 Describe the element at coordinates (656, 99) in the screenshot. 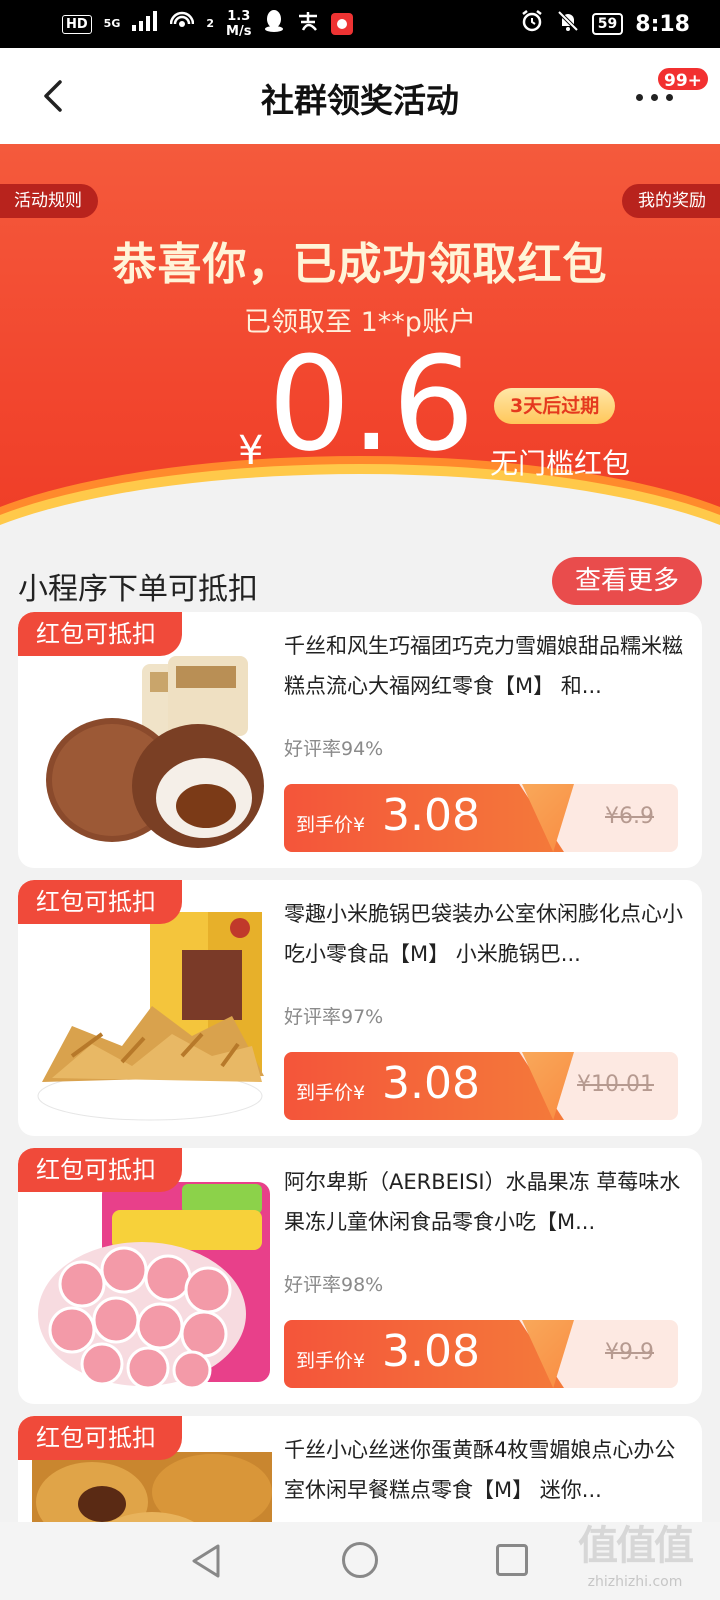

I see `more-options-icon` at that location.